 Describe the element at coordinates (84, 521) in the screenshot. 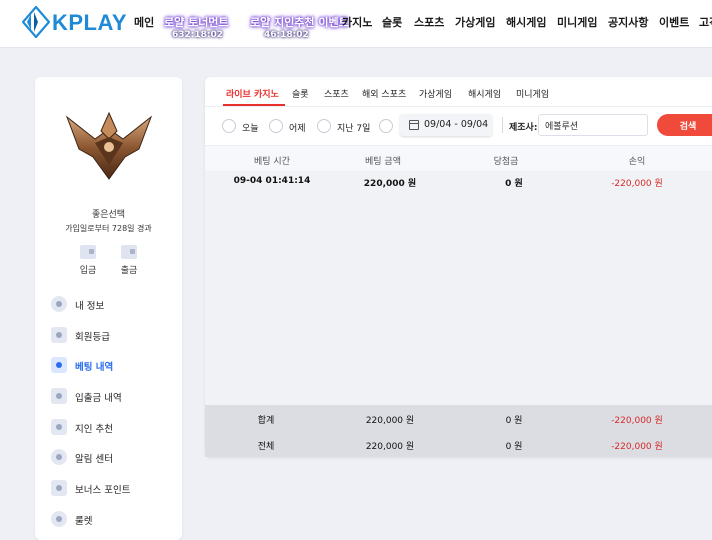

I see `menu-label: 룰렛` at that location.